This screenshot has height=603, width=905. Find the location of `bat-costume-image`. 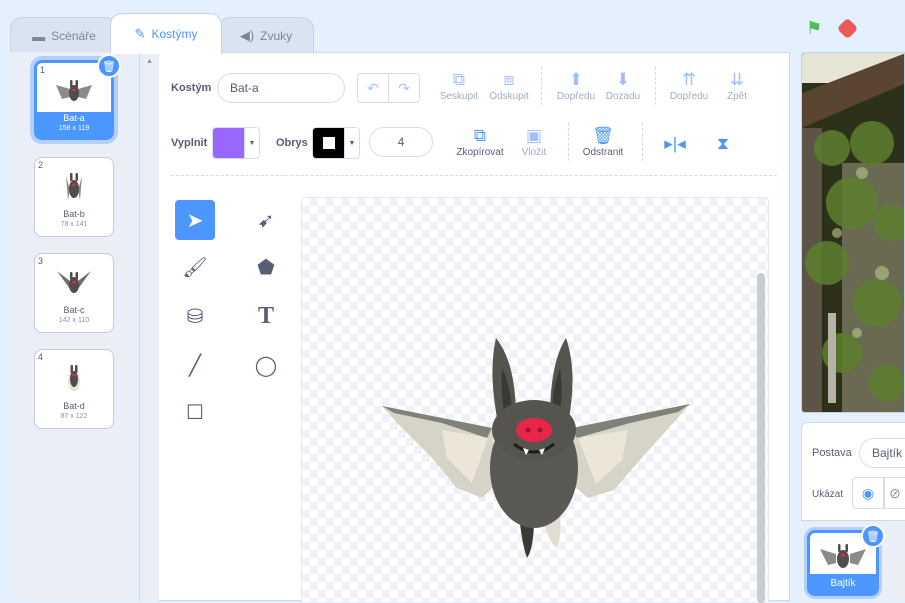

bat-costume-image is located at coordinates (536, 448).